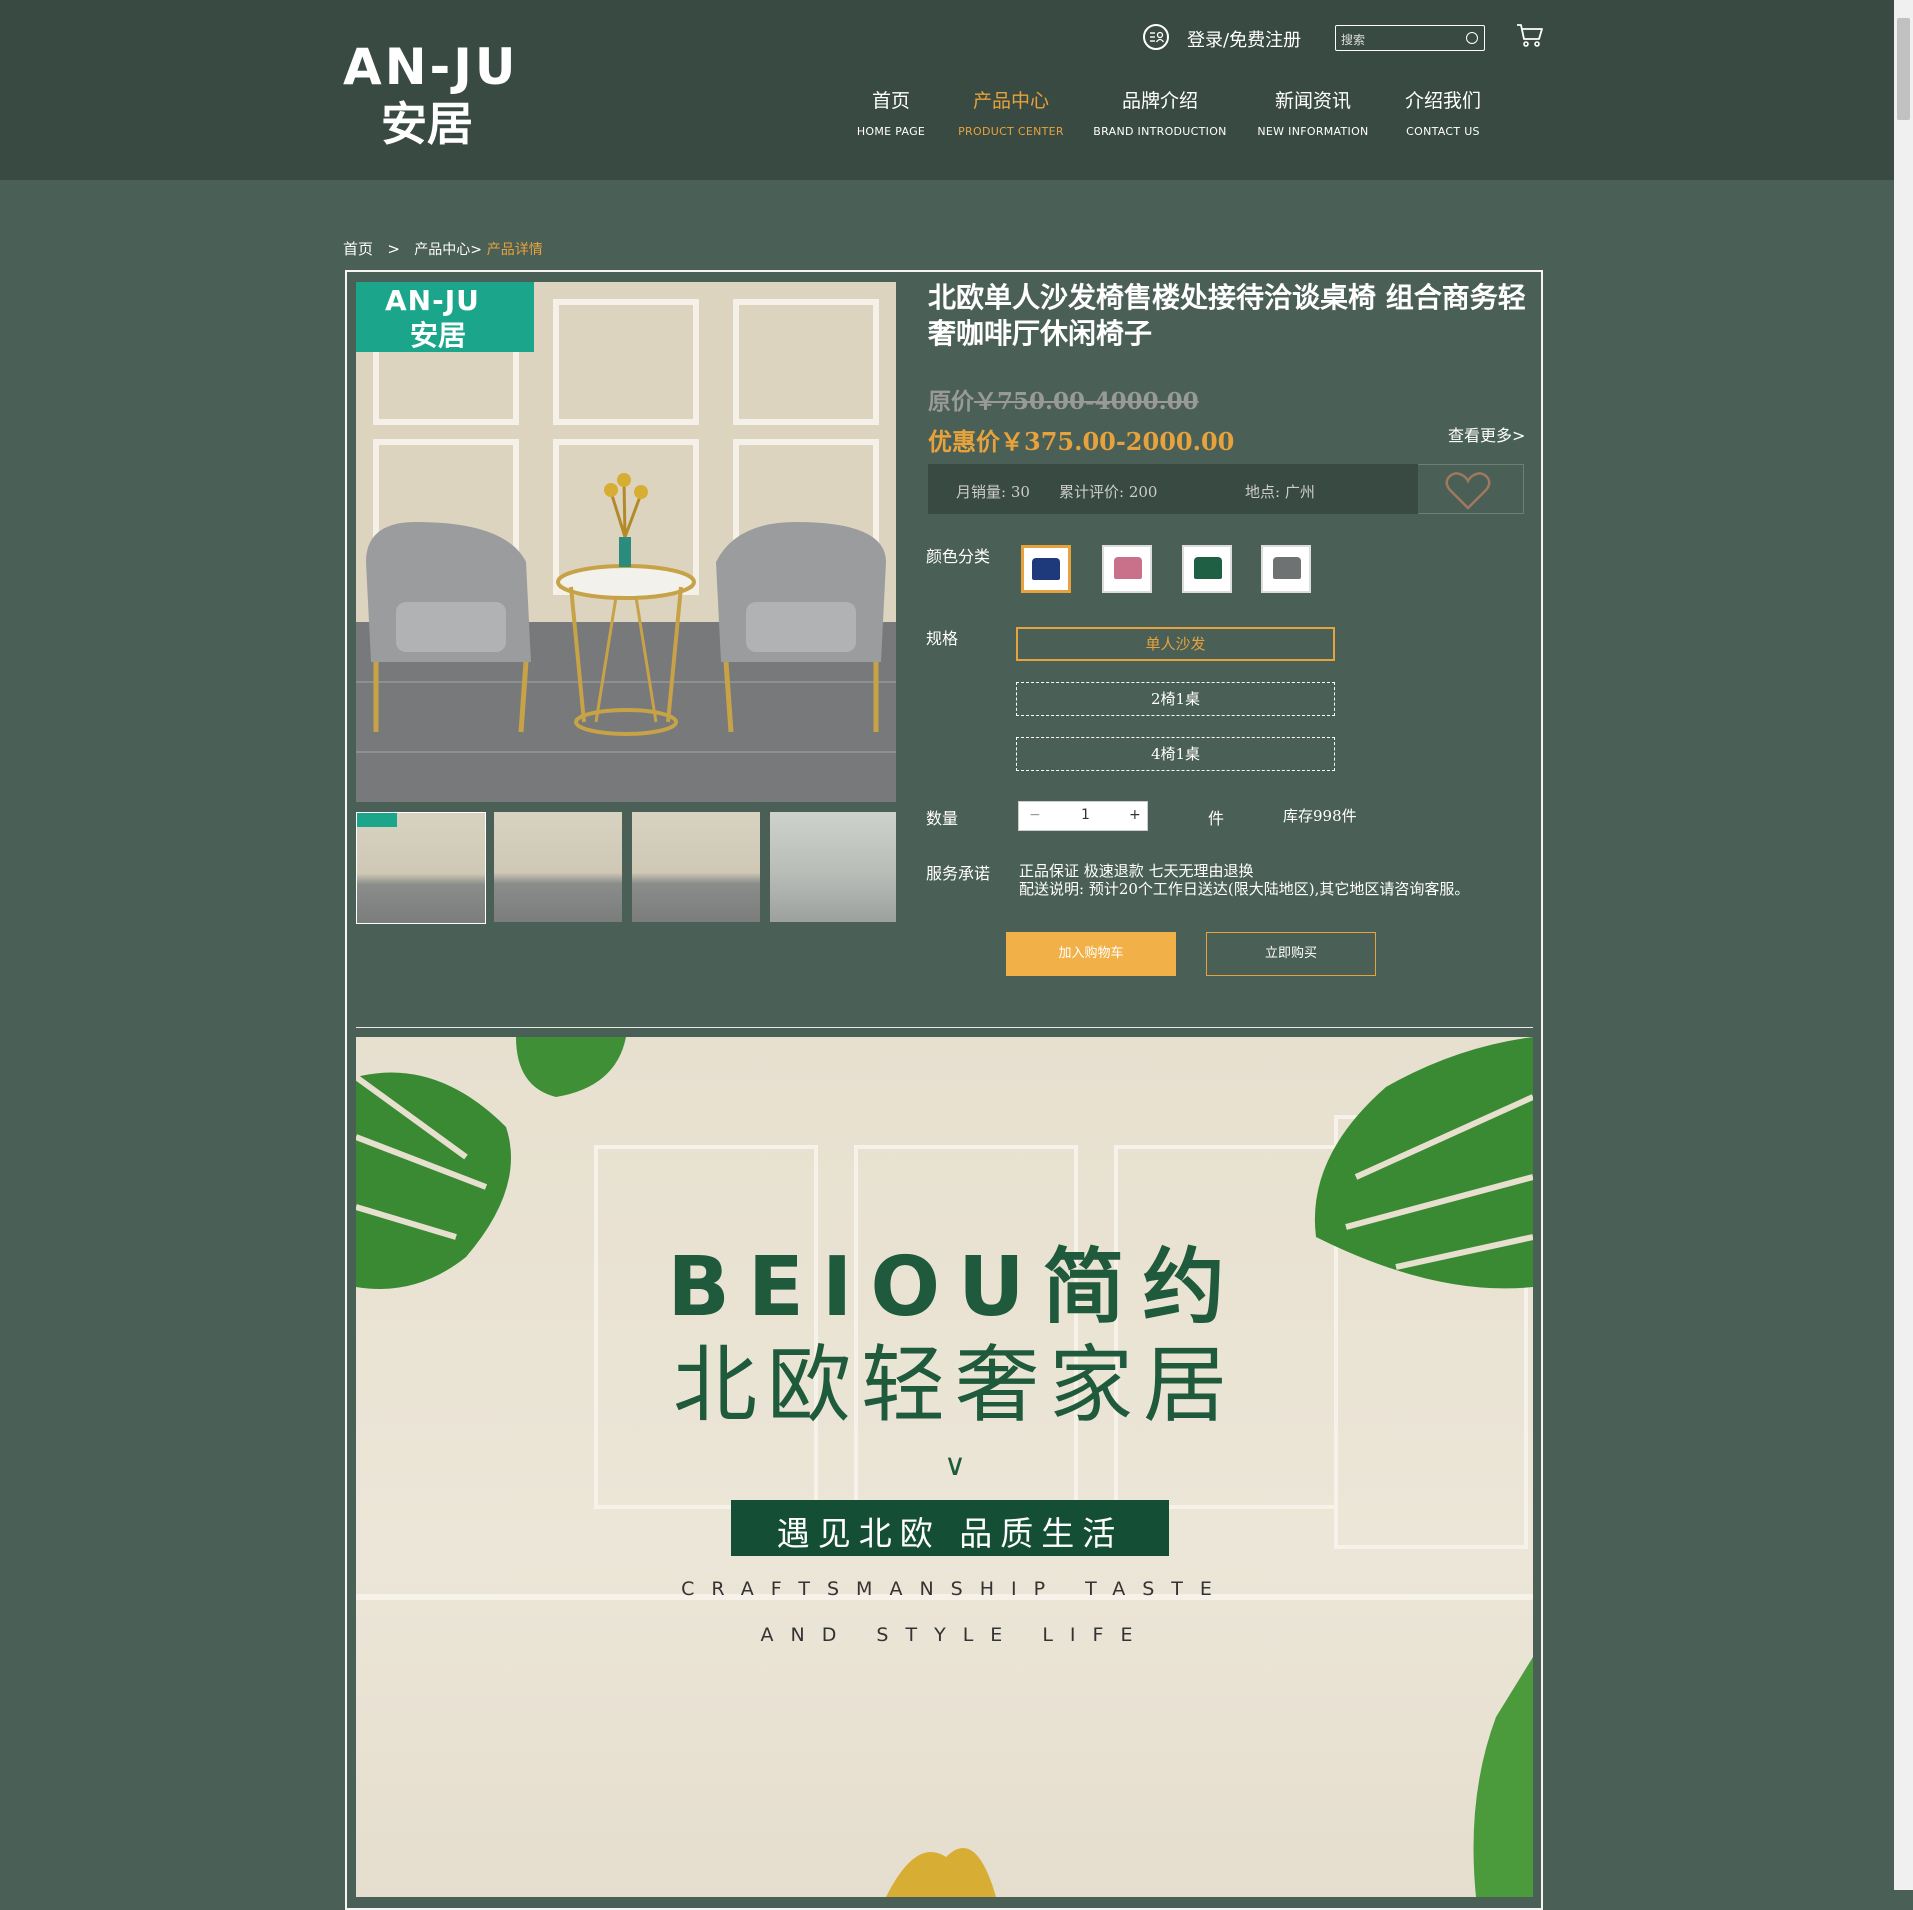 This screenshot has height=1910, width=1913. I want to click on nav-brand-en: BRAND INTRODUCTION, so click(1160, 131).